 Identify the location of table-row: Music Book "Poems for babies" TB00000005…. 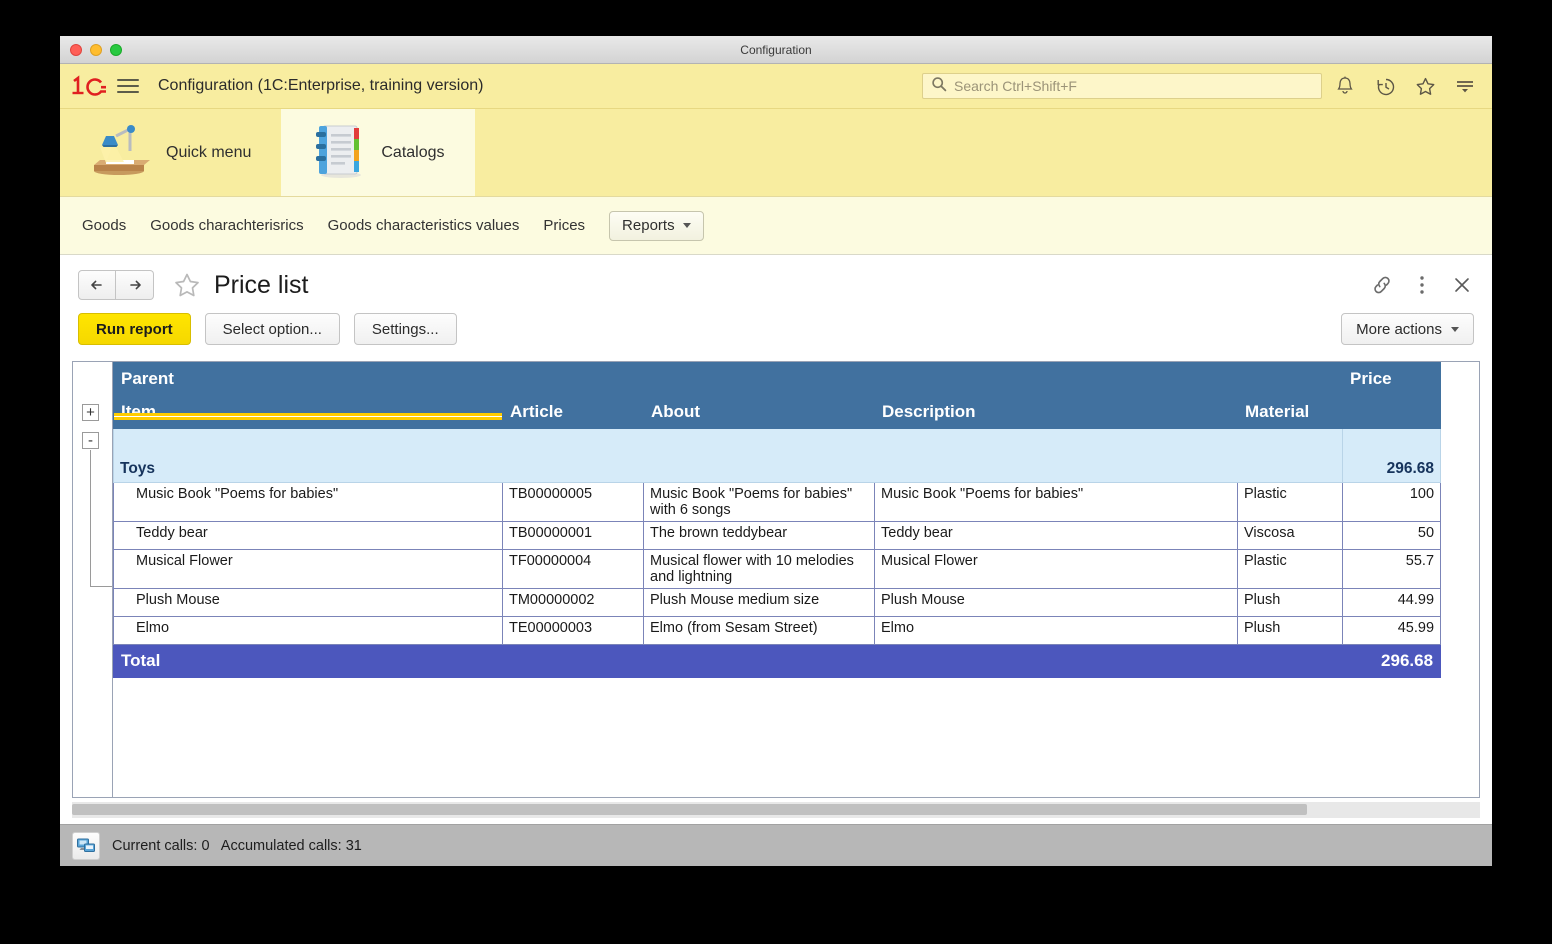
(777, 502).